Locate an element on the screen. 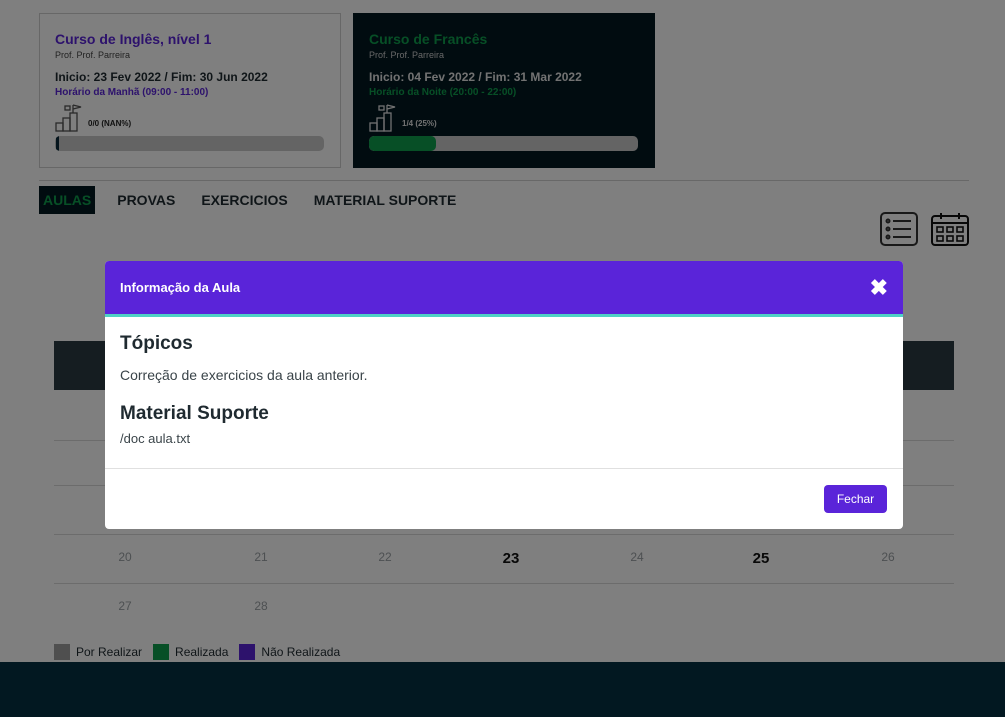 This screenshot has width=1005, height=717. modal-title: Informação da Aula is located at coordinates (180, 287).